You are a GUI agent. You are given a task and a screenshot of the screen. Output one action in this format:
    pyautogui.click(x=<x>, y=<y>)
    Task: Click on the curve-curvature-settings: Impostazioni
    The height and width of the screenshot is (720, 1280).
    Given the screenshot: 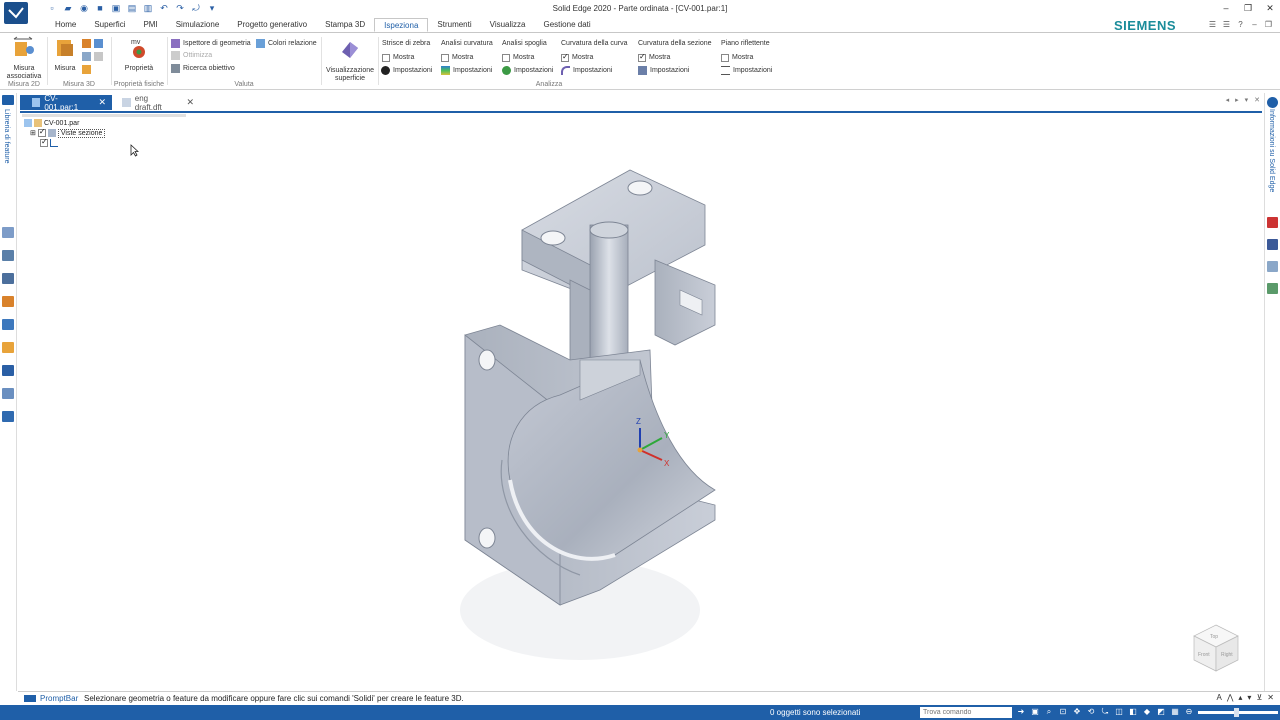 What is the action you would take?
    pyautogui.click(x=586, y=70)
    